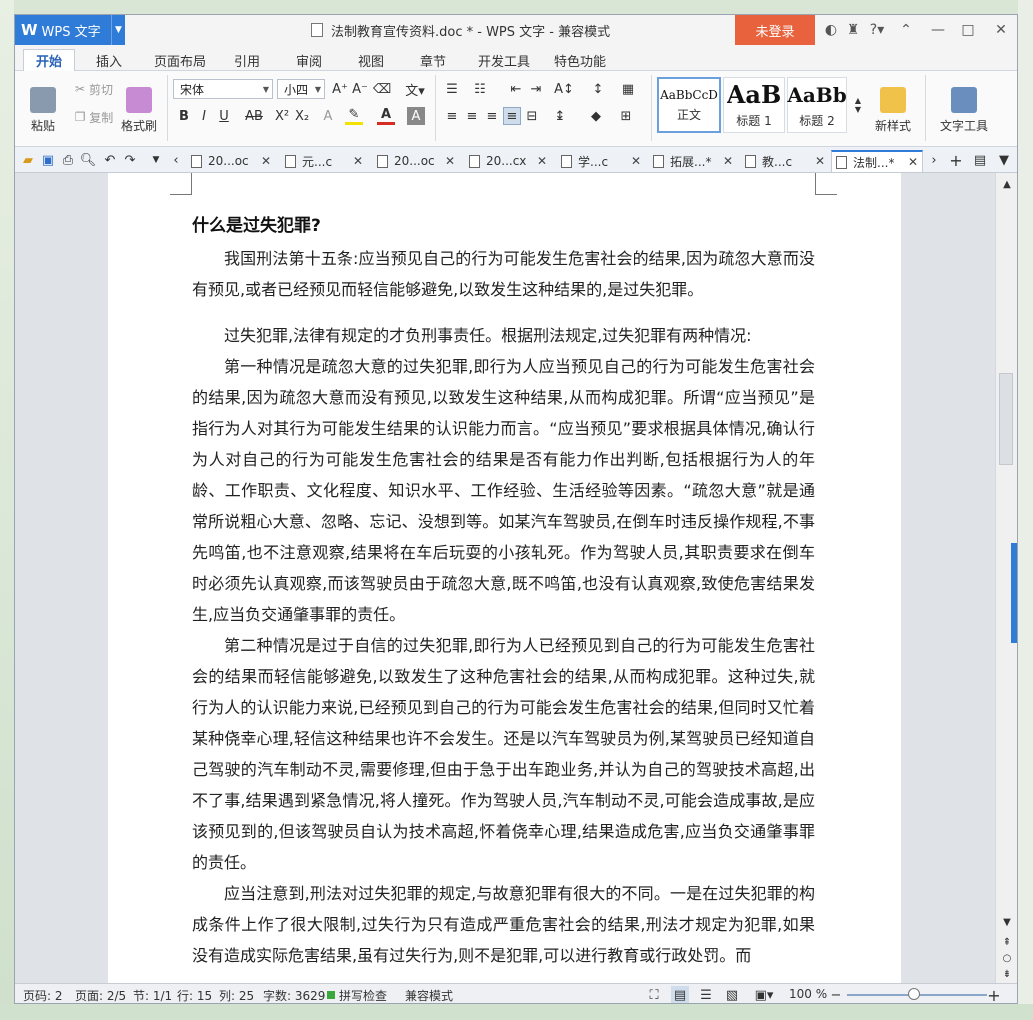 The width and height of the screenshot is (1033, 1020). What do you see at coordinates (504, 60) in the screenshot?
I see `tab-developer: 开发工具` at bounding box center [504, 60].